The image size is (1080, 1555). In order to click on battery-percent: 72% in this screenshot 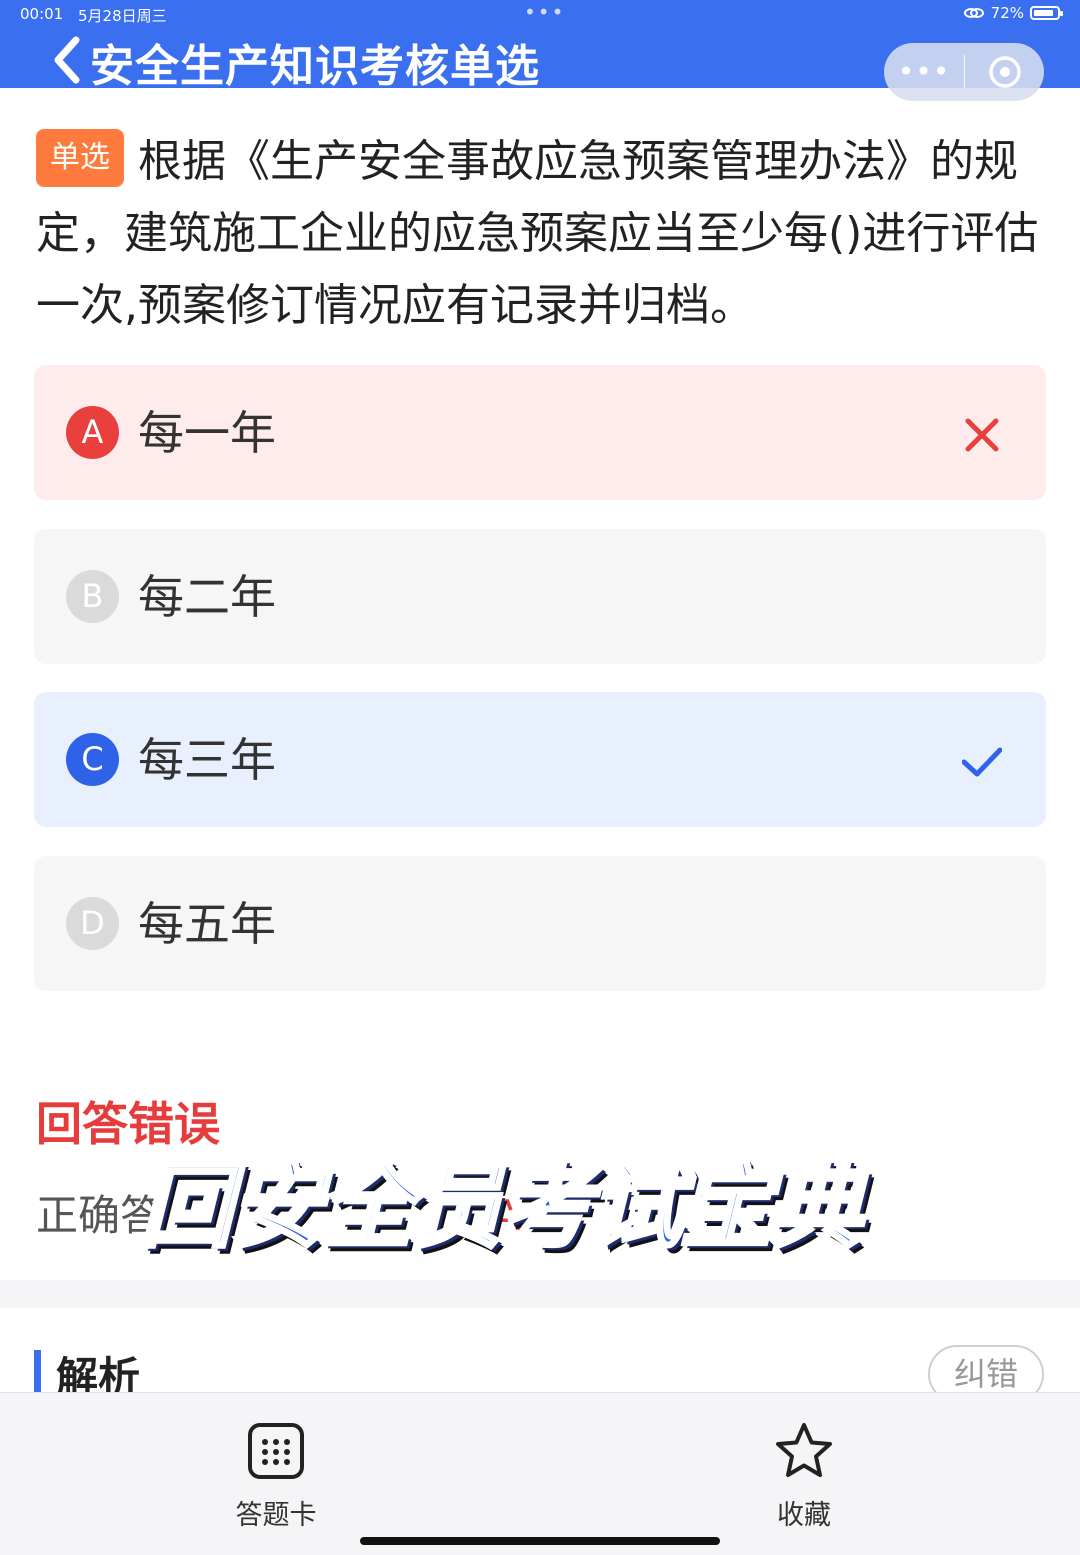, I will do `click(1007, 13)`.